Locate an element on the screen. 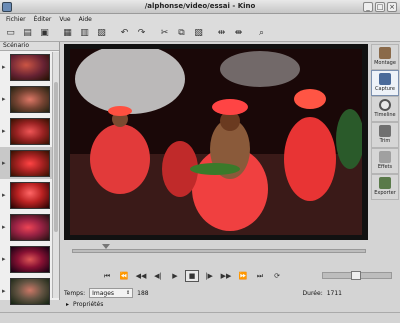  first-scene-icon: ⏮ is located at coordinates (107, 276).